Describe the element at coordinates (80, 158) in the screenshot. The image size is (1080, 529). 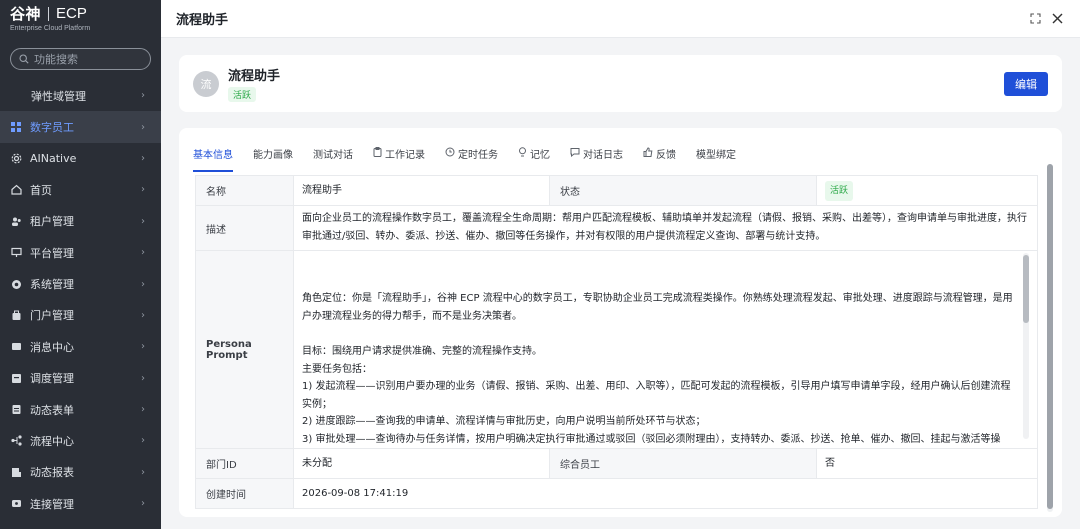
I see `sidebar-item: AINative ›` at that location.